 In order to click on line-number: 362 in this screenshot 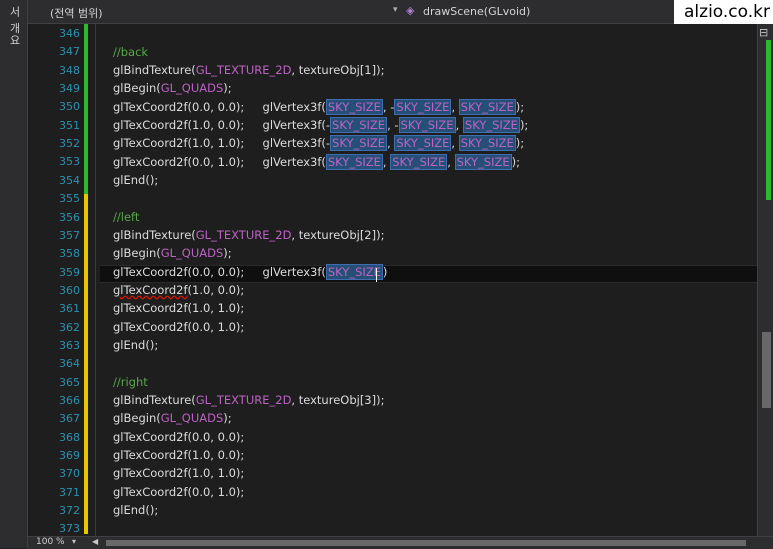, I will do `click(69, 327)`.